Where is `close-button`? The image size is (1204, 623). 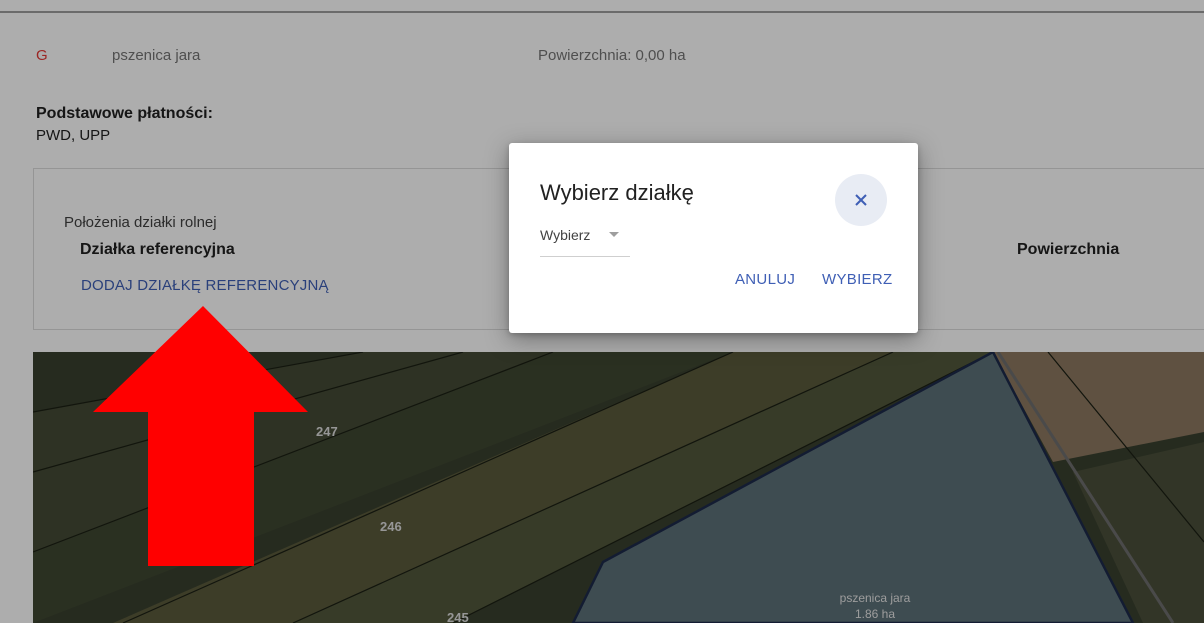
close-button is located at coordinates (861, 200).